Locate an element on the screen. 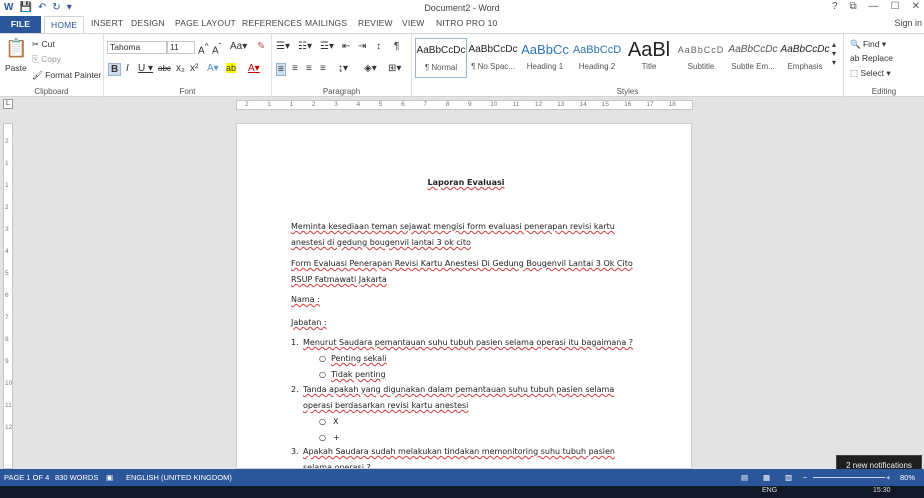  highlight-icon: ab is located at coordinates (231, 68).